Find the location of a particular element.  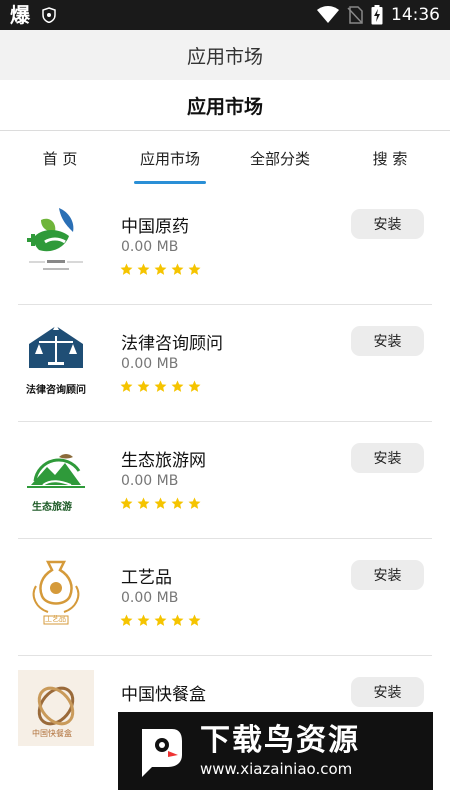

page-header: 应用市场 is located at coordinates (225, 105).